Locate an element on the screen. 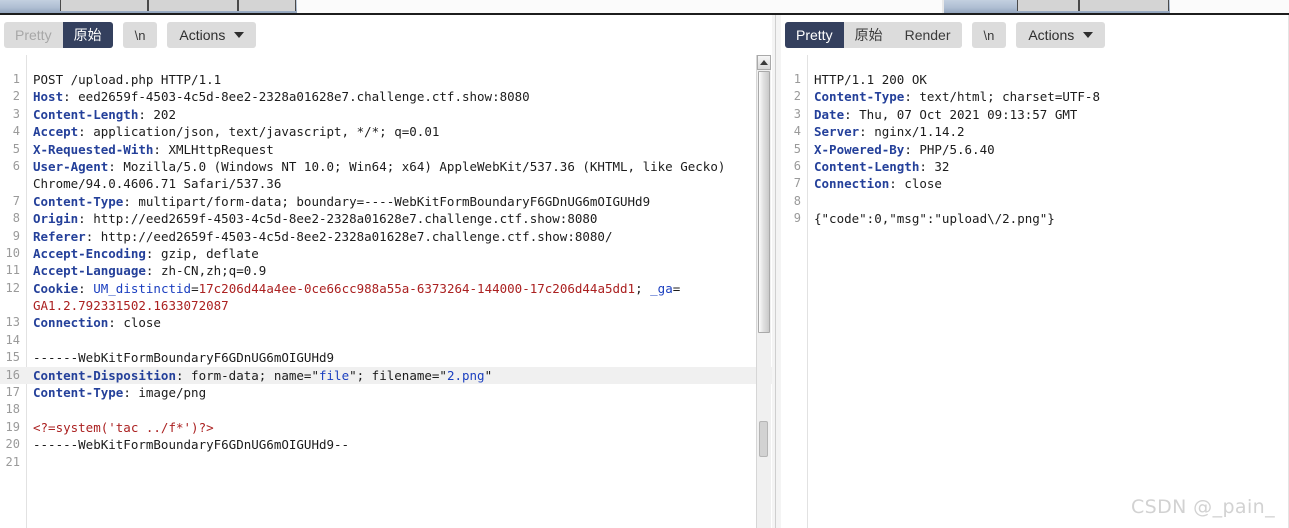  request-scrollbar is located at coordinates (763, 291).